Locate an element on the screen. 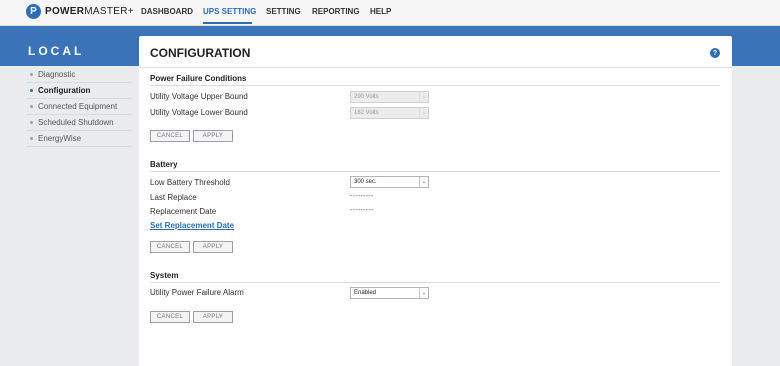 Image resolution: width=780 pixels, height=366 pixels. section-heading-battery: Battery is located at coordinates (164, 164).